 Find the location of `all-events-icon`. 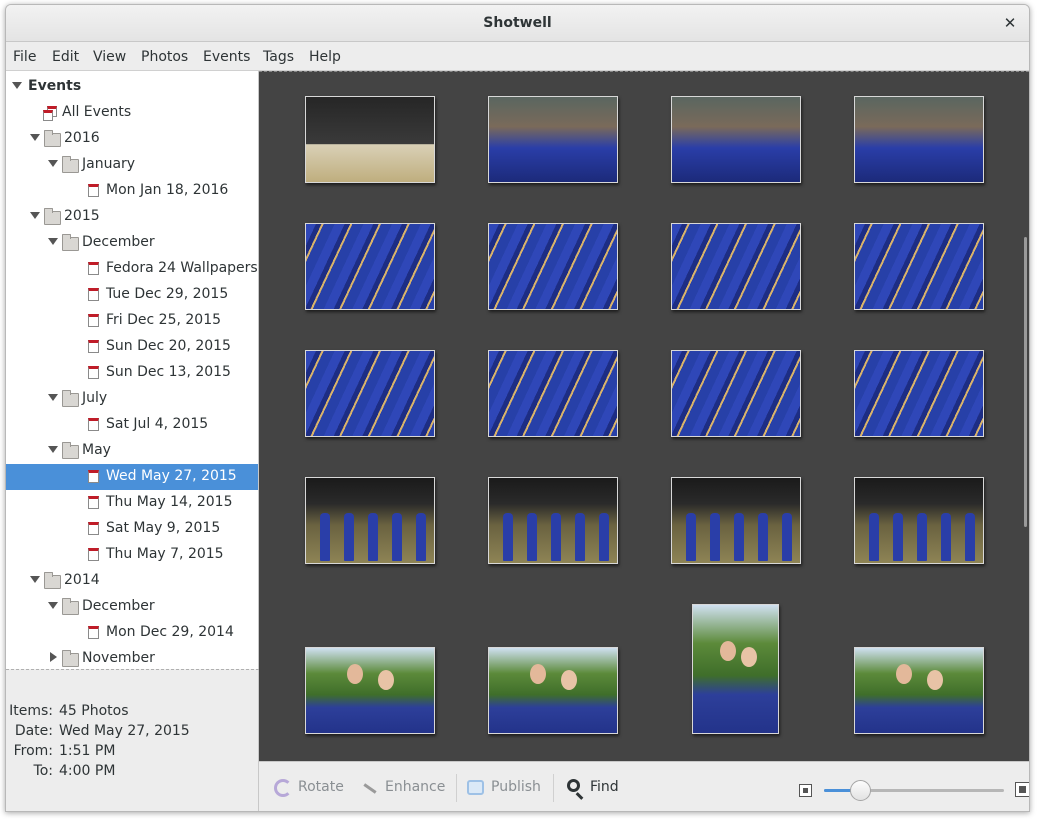

all-events-icon is located at coordinates (50, 113).